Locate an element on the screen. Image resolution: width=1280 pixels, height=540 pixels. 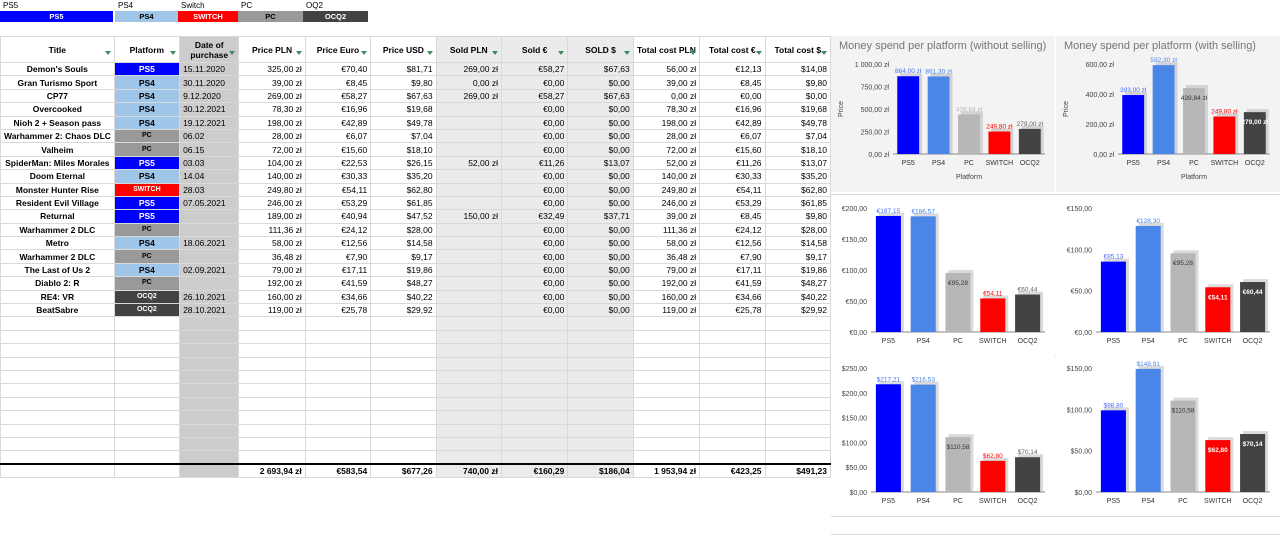
total-cell: $677,26 is located at coordinates (403, 471).